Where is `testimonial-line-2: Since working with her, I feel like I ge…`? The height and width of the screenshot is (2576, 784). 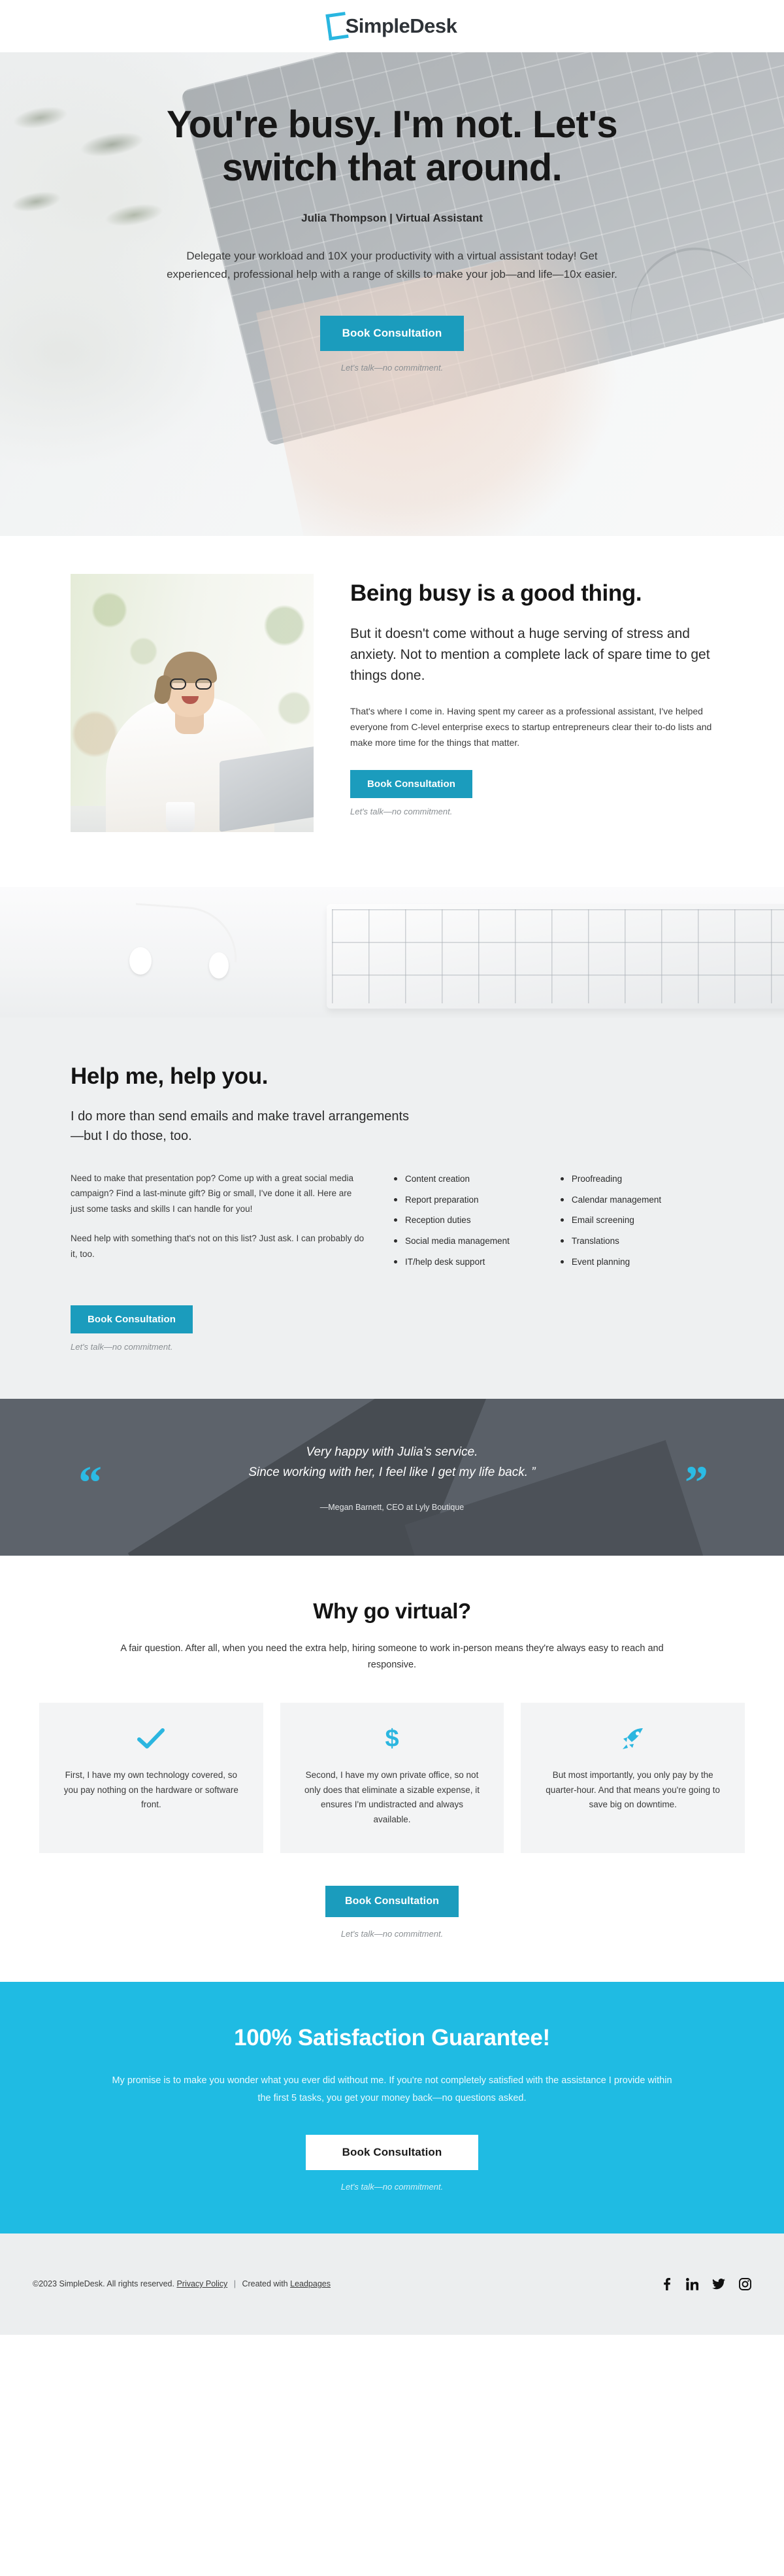
testimonial-line-2: Since working with her, I feel like I ge… is located at coordinates (392, 1473).